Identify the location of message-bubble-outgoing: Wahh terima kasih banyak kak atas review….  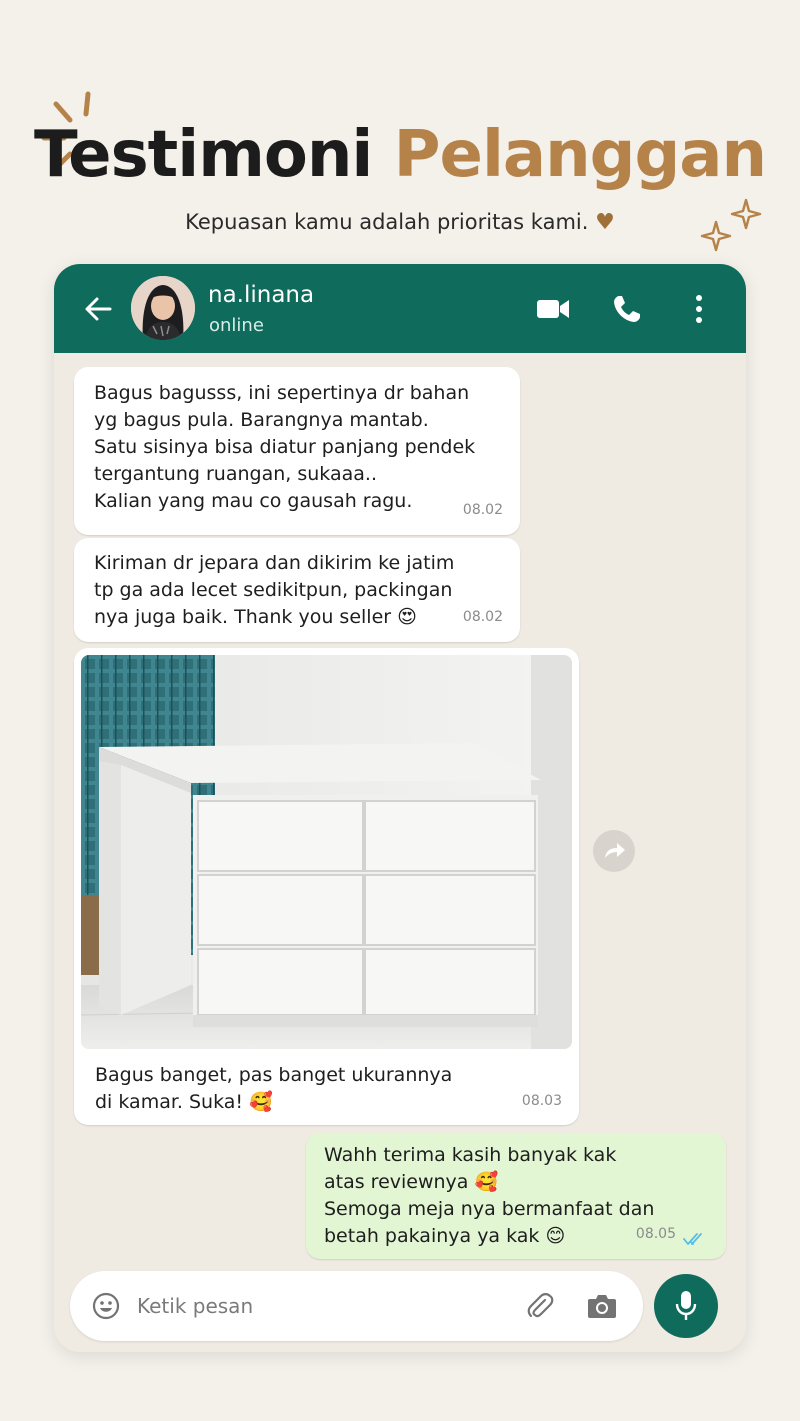
(516, 1196).